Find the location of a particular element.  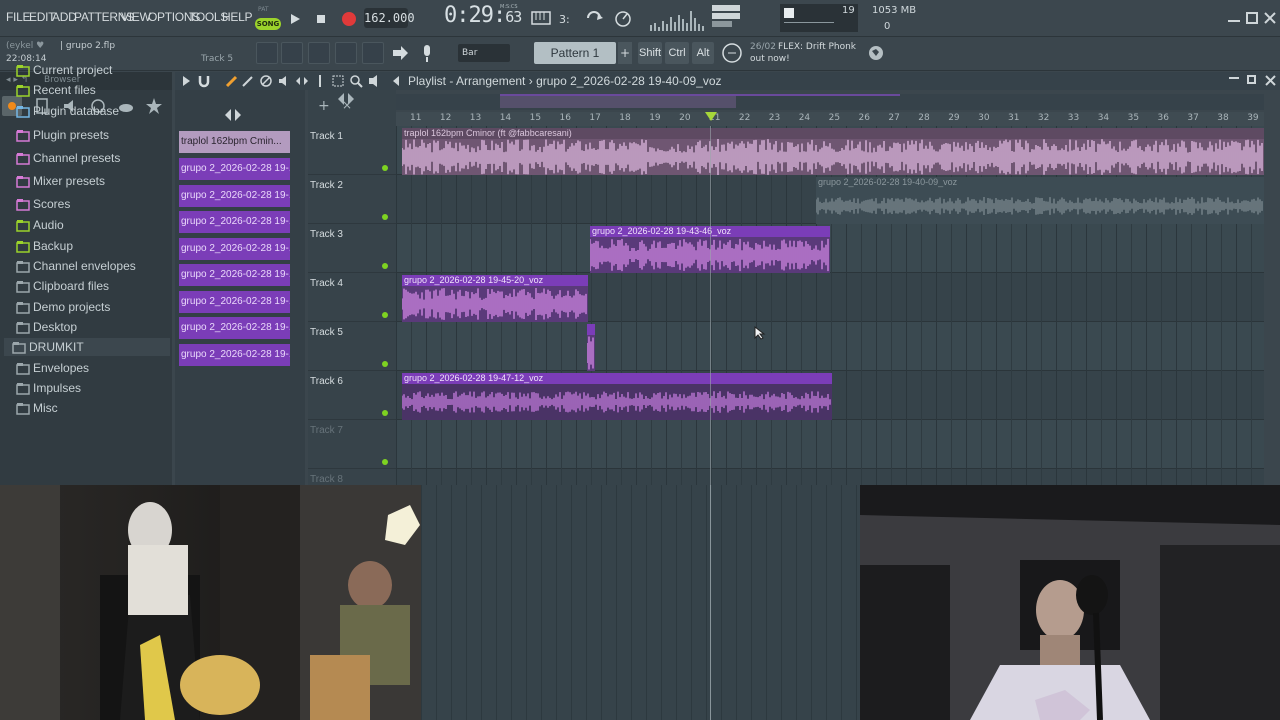

microphone-icon is located at coordinates (427, 53).